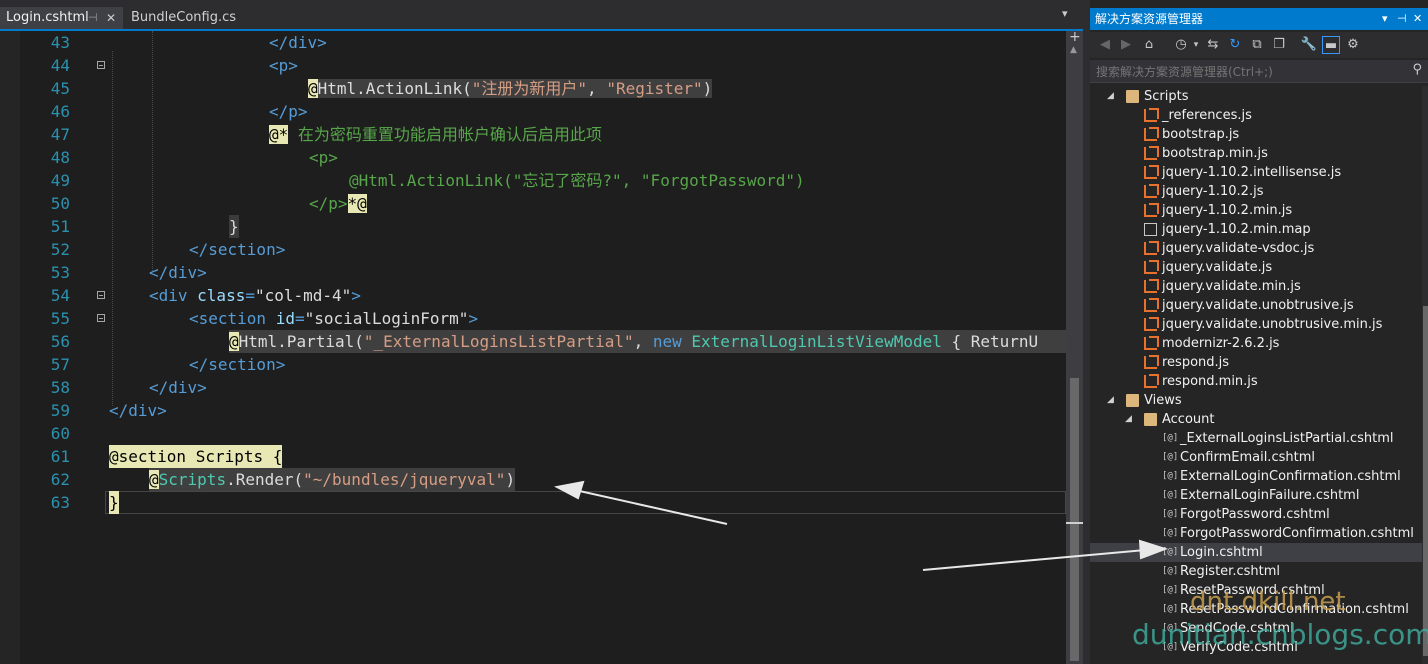 The image size is (1428, 664). What do you see at coordinates (1075, 37) in the screenshot?
I see `split-icon: +` at bounding box center [1075, 37].